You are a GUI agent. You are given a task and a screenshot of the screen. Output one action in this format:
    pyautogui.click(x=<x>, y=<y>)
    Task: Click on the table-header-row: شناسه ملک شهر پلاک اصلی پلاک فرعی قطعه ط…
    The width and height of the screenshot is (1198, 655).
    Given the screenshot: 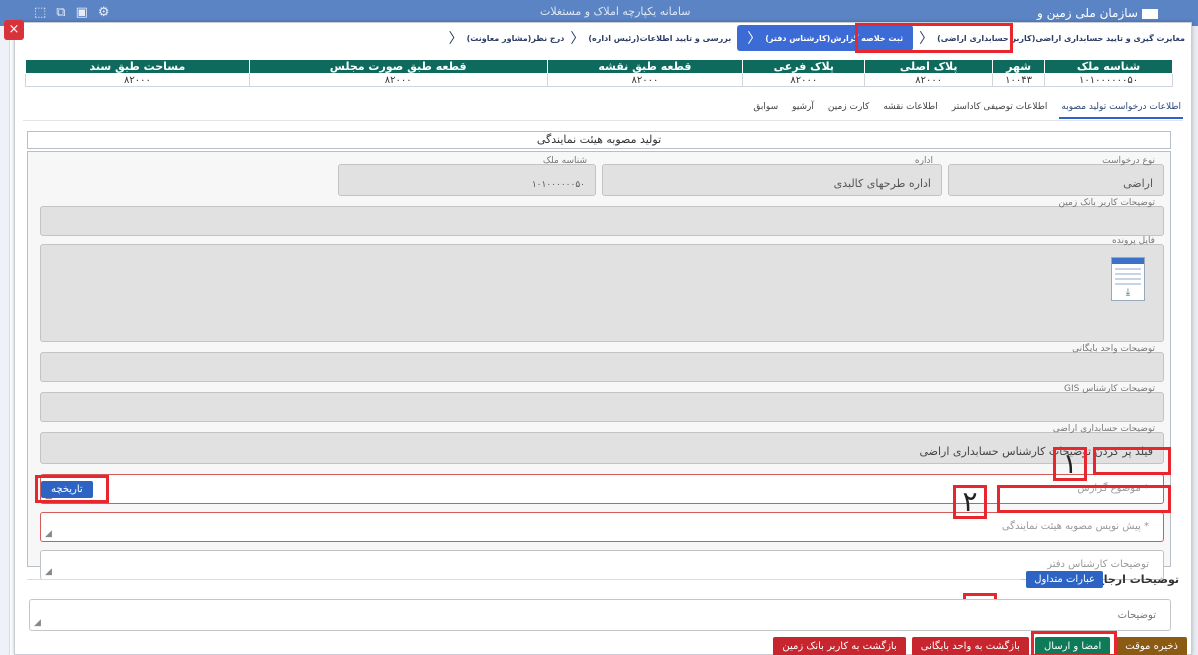 What is the action you would take?
    pyautogui.click(x=599, y=66)
    